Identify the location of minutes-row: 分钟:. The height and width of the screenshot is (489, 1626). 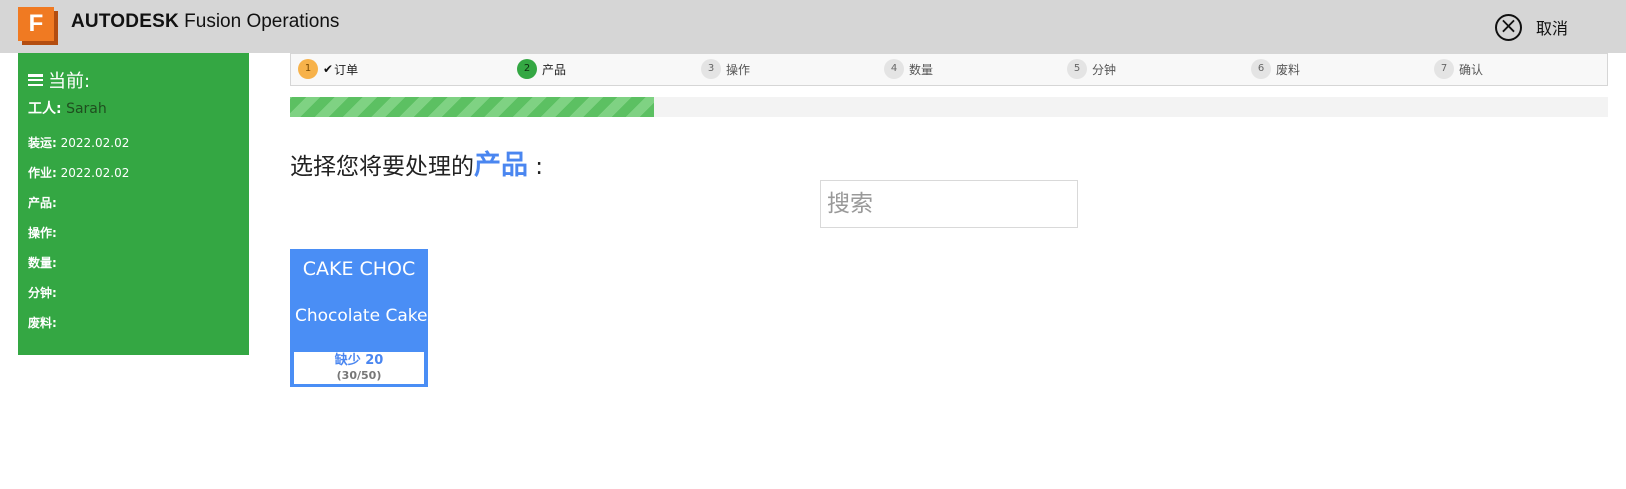
(42, 293).